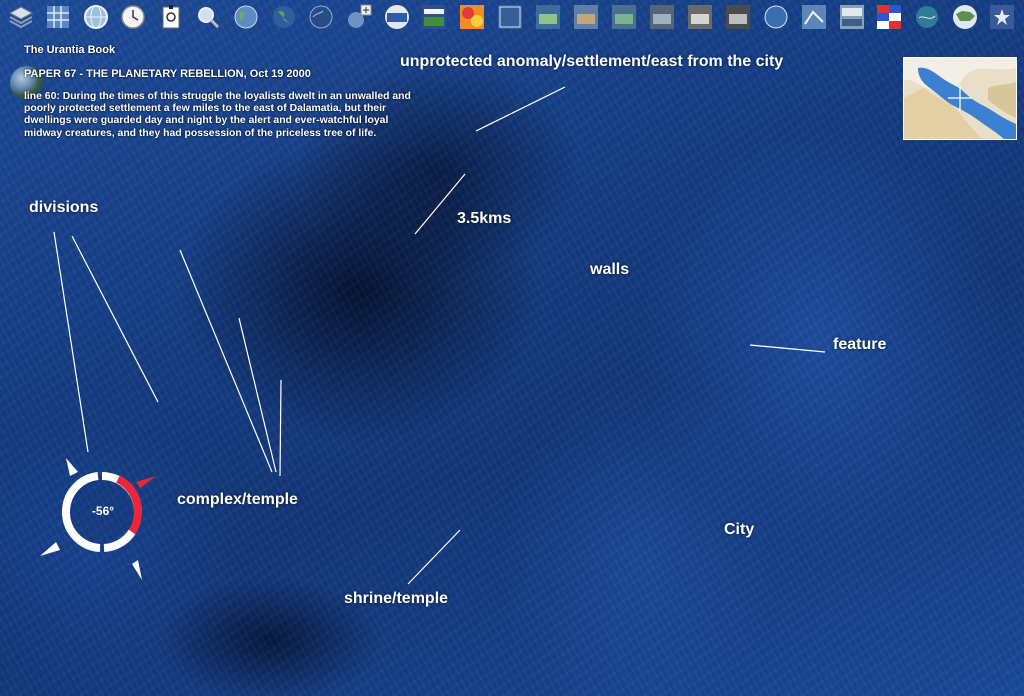 Image resolution: width=1024 pixels, height=696 pixels. What do you see at coordinates (1002, 17) in the screenshot?
I see `star-map-icon` at bounding box center [1002, 17].